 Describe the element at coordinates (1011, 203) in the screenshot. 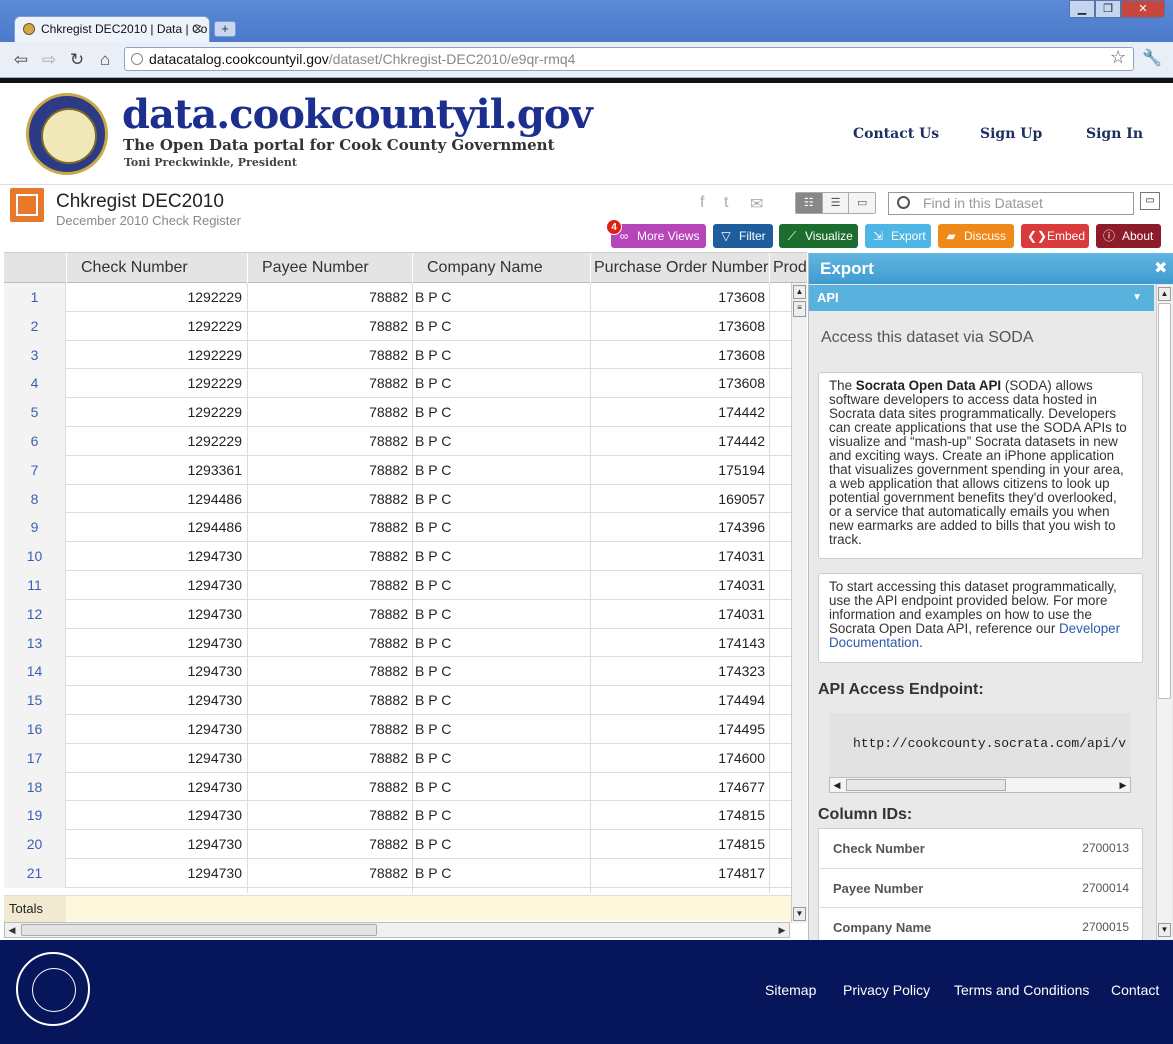

I see `find-in-dataset-input: Find in this Dataset` at that location.